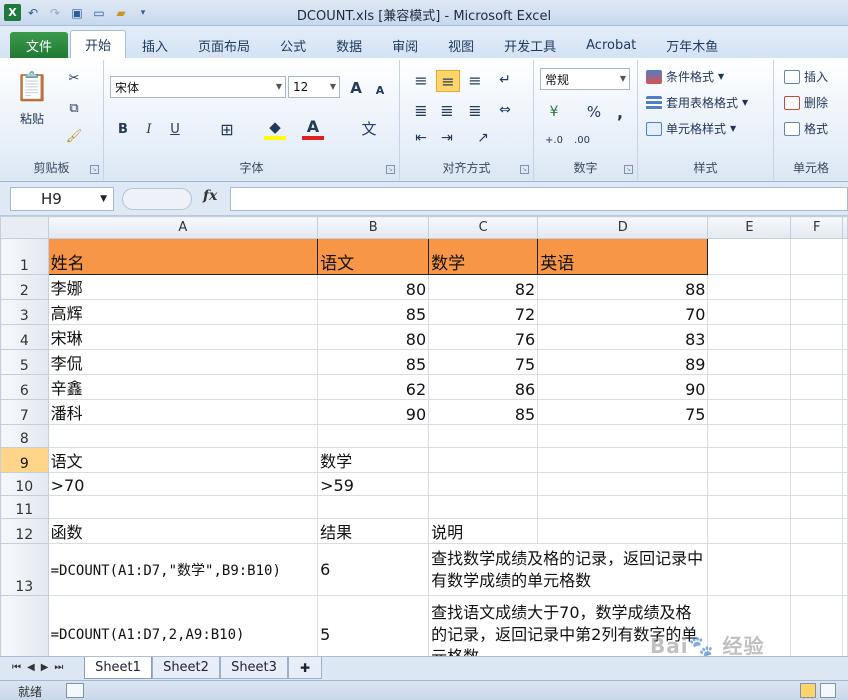  Describe the element at coordinates (24, 312) in the screenshot. I see `row-header-3: 3` at that location.